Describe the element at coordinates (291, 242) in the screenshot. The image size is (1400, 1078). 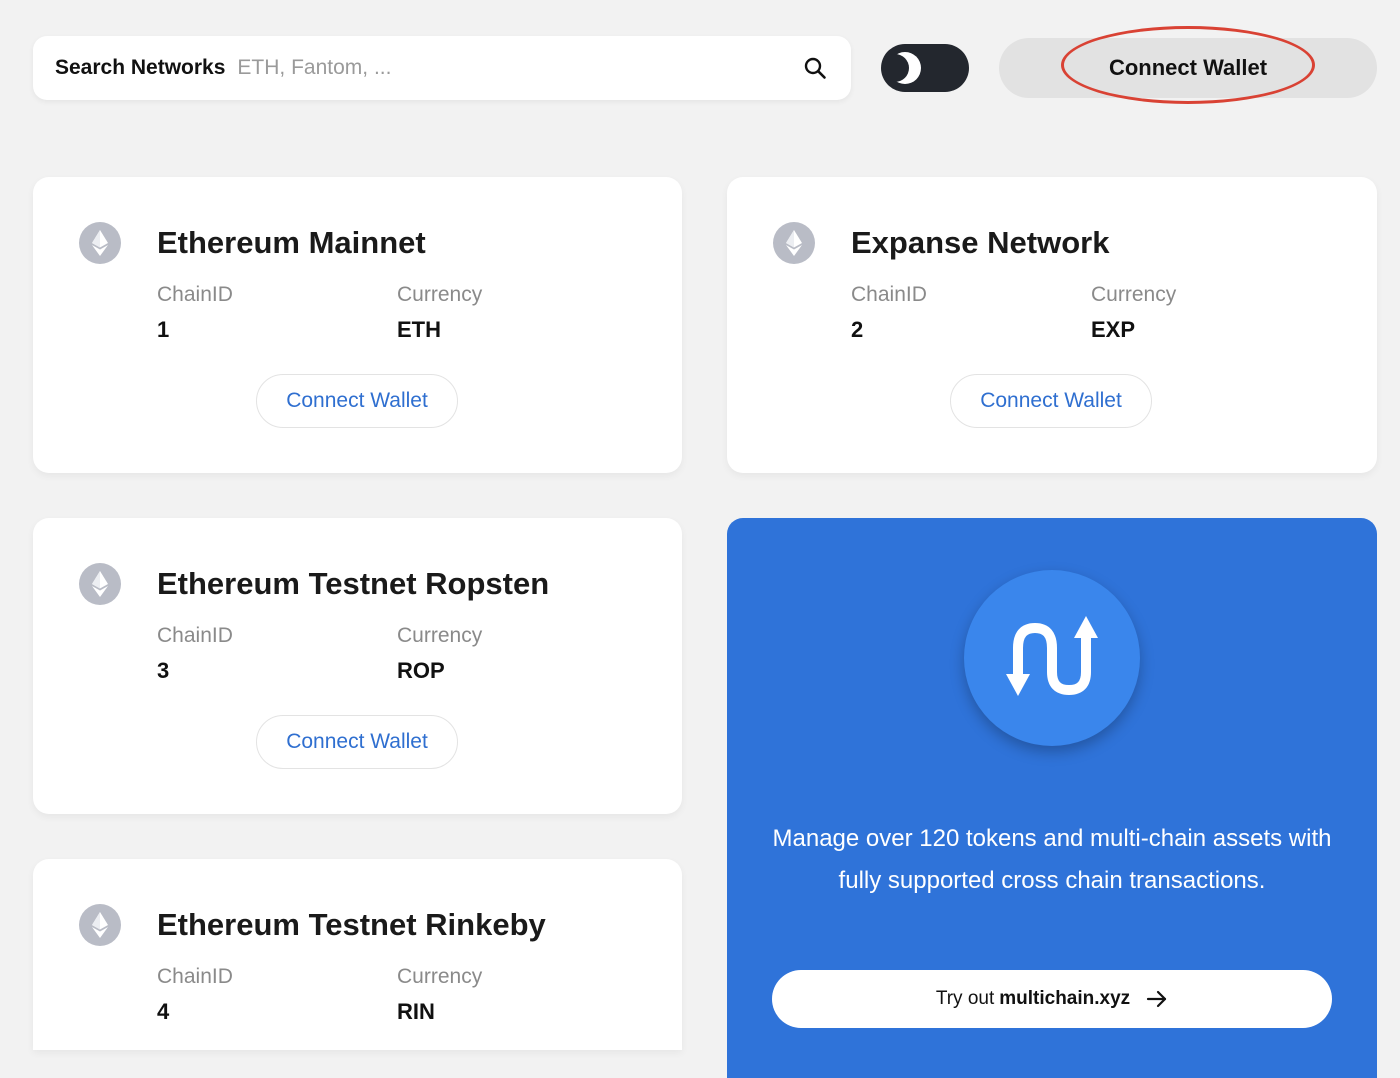
I see `network-name: Ethereum Mainnet` at that location.